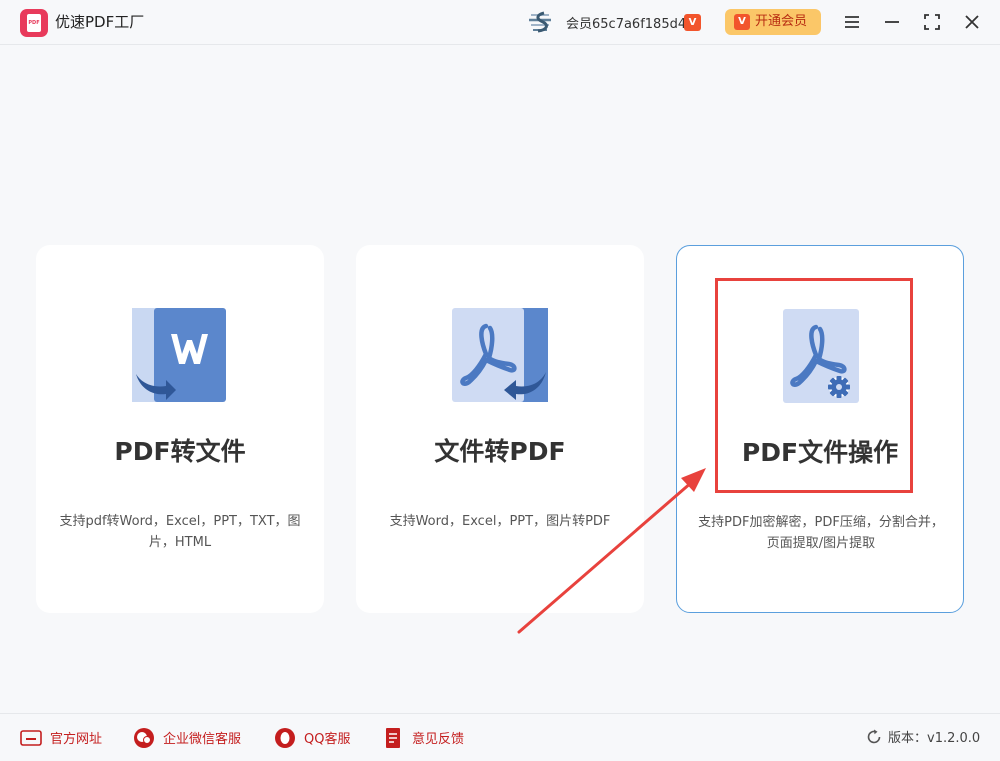 The image size is (1000, 761). What do you see at coordinates (852, 22) in the screenshot?
I see `menu-icon` at bounding box center [852, 22].